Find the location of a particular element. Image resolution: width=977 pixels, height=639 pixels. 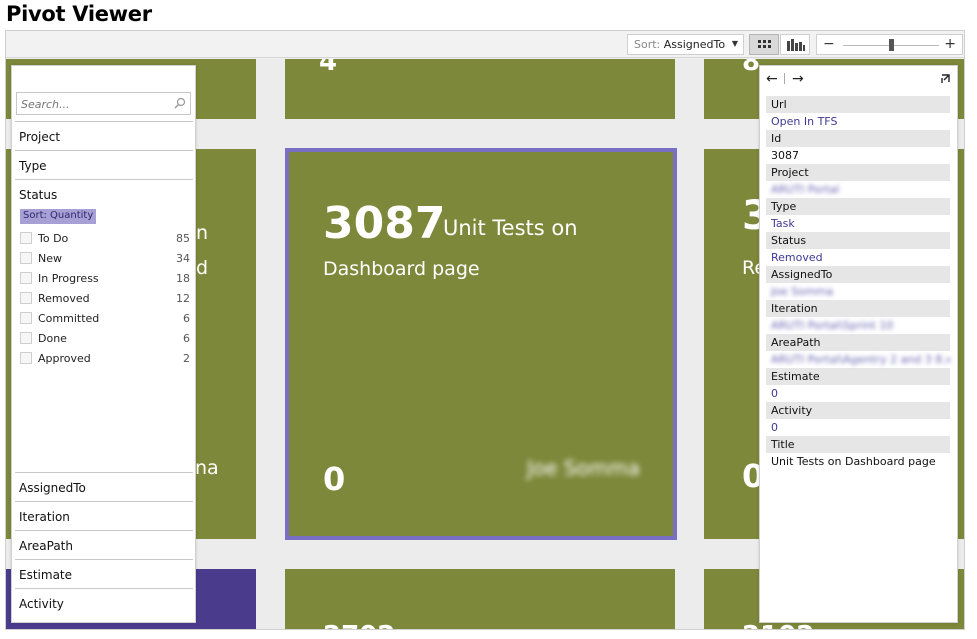

status-filter-item: Removed 12 is located at coordinates (105, 301).